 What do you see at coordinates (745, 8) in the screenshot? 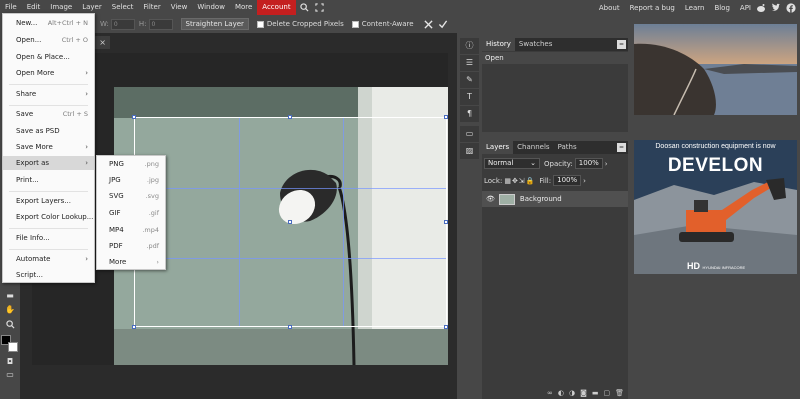
I see `api-link: API` at bounding box center [745, 8].